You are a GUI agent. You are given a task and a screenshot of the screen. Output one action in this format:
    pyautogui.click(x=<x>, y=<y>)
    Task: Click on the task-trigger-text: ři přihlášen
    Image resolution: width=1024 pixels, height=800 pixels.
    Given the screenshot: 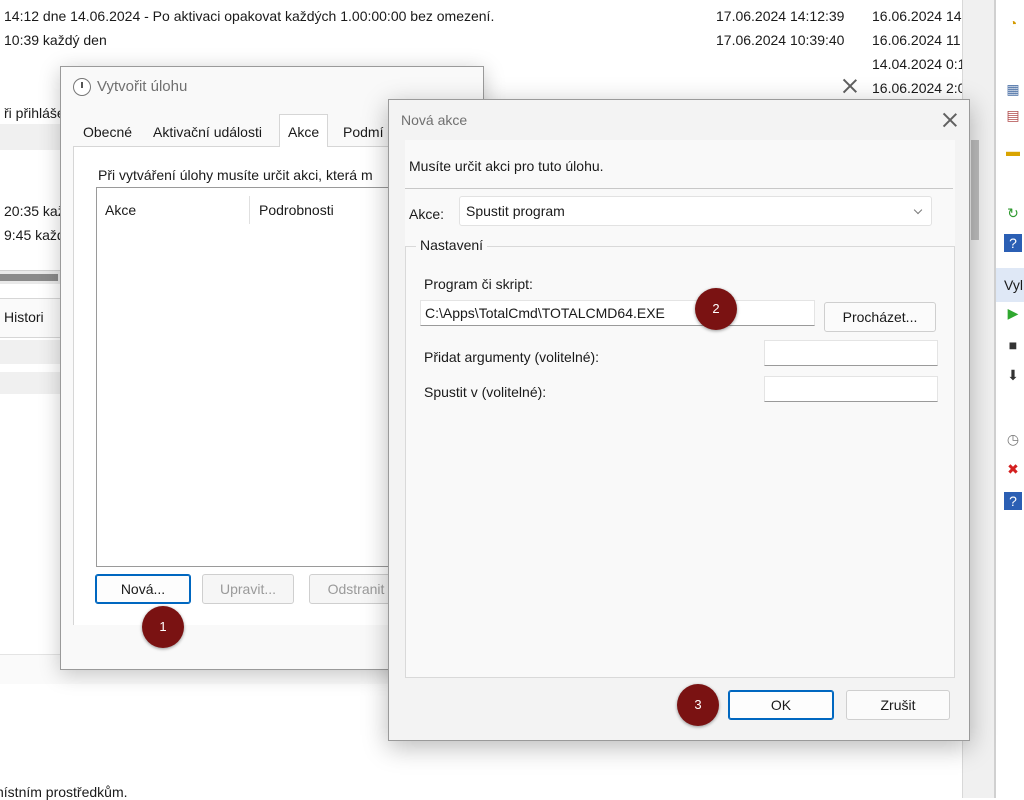 What is the action you would take?
    pyautogui.click(x=32, y=113)
    